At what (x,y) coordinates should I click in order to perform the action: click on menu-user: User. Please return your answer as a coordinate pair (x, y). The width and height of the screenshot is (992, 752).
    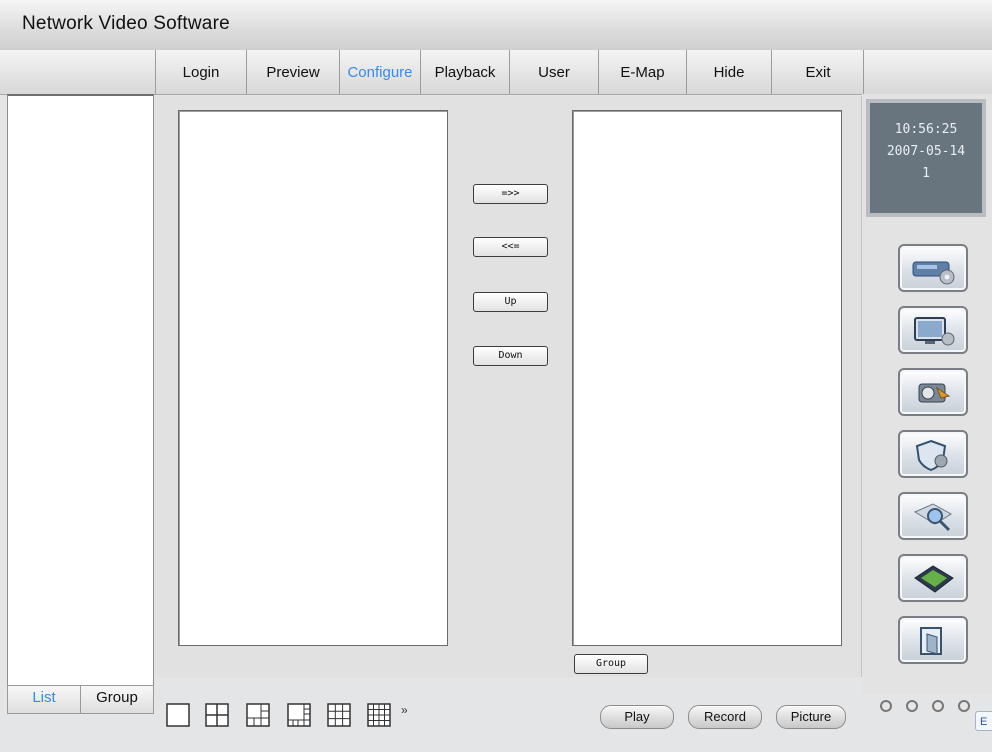
    Looking at the image, I should click on (553, 72).